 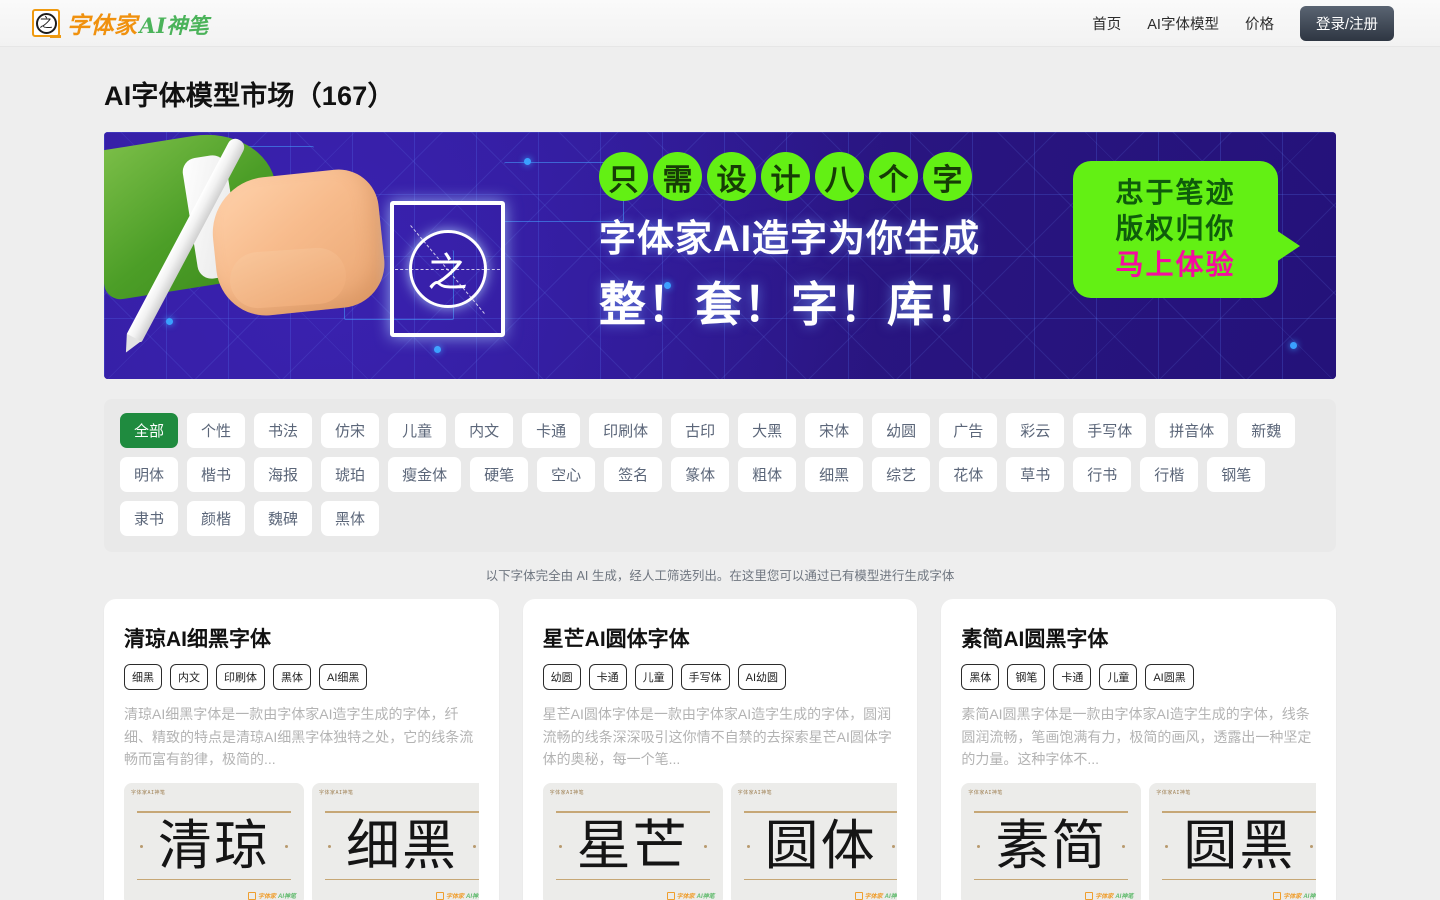 What do you see at coordinates (566, 474) in the screenshot?
I see `filter-tag-23: 空心` at bounding box center [566, 474].